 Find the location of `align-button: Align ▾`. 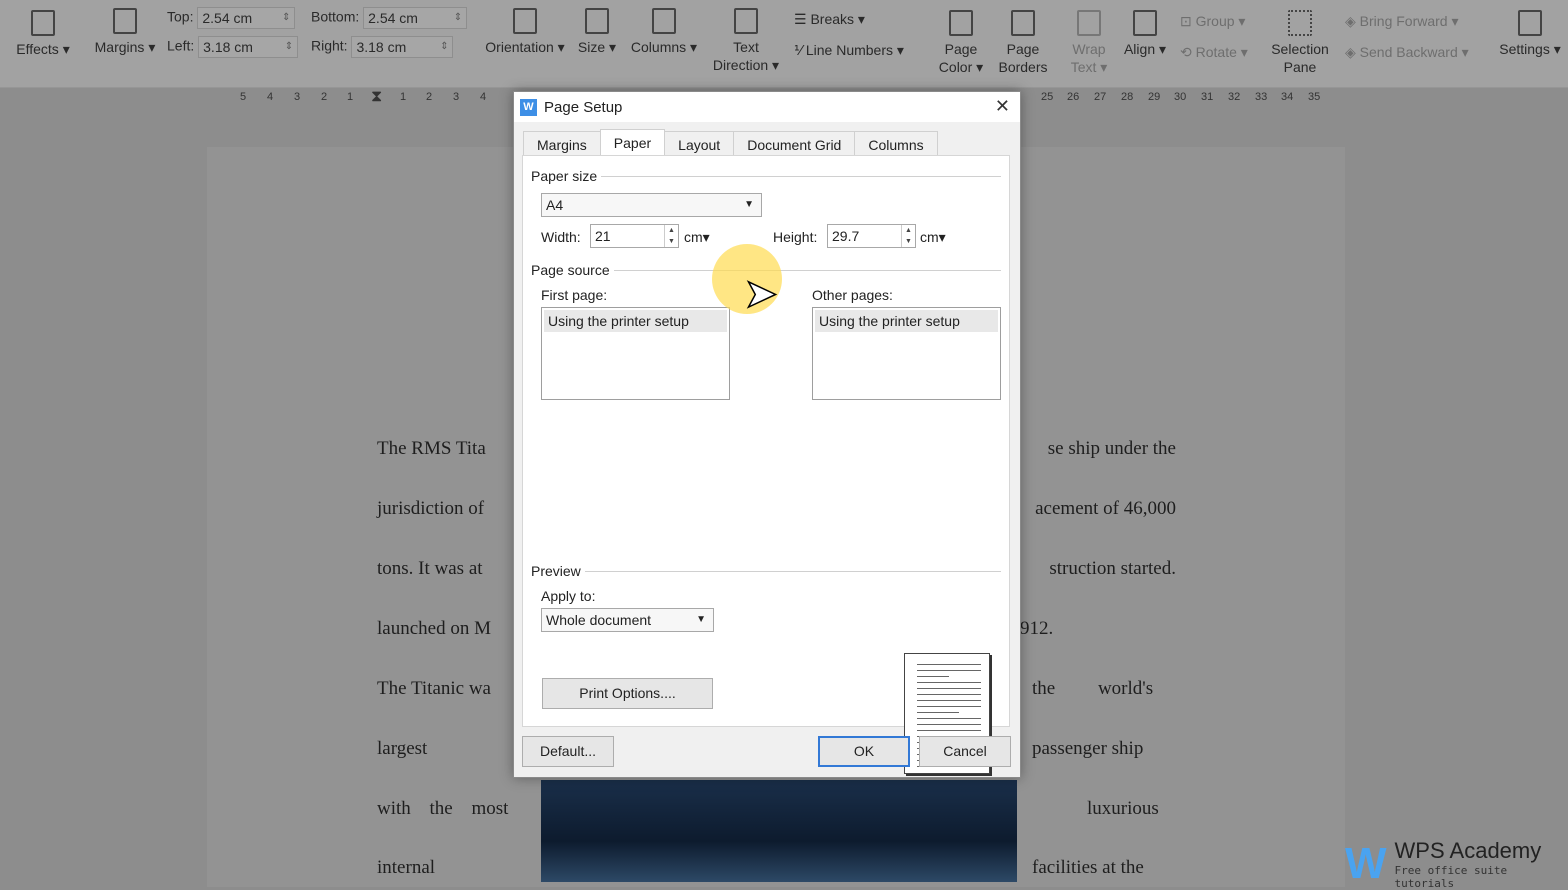

align-button: Align ▾ is located at coordinates (1145, 34).